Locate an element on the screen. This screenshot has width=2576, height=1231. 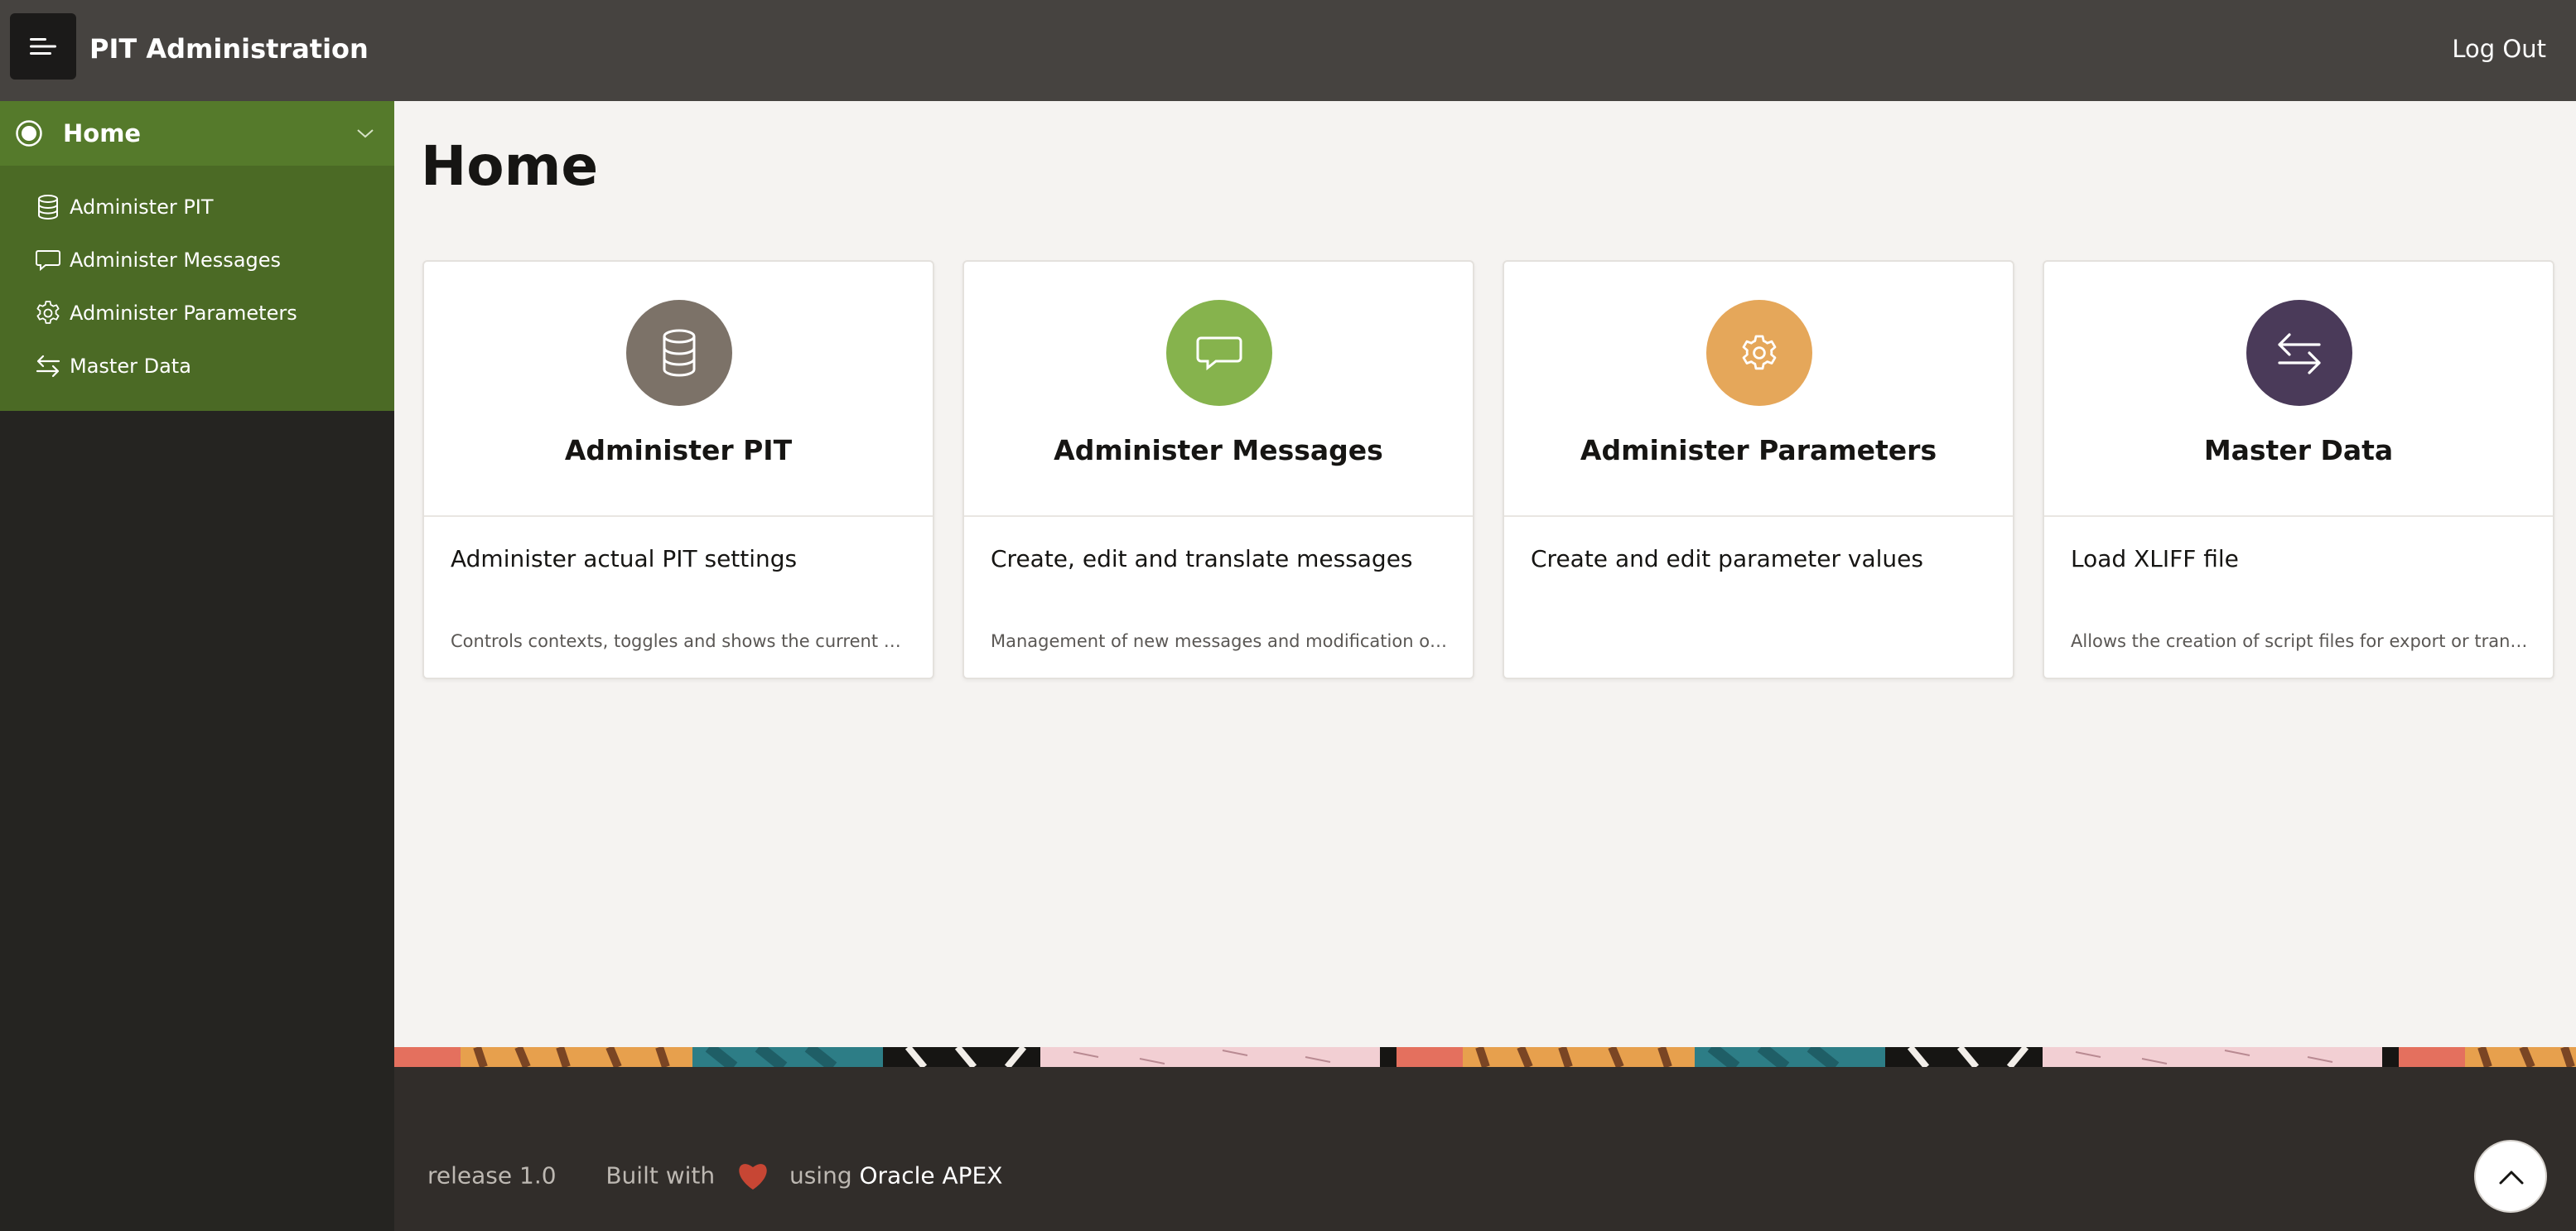
chevron-up-icon is located at coordinates (2511, 1178).